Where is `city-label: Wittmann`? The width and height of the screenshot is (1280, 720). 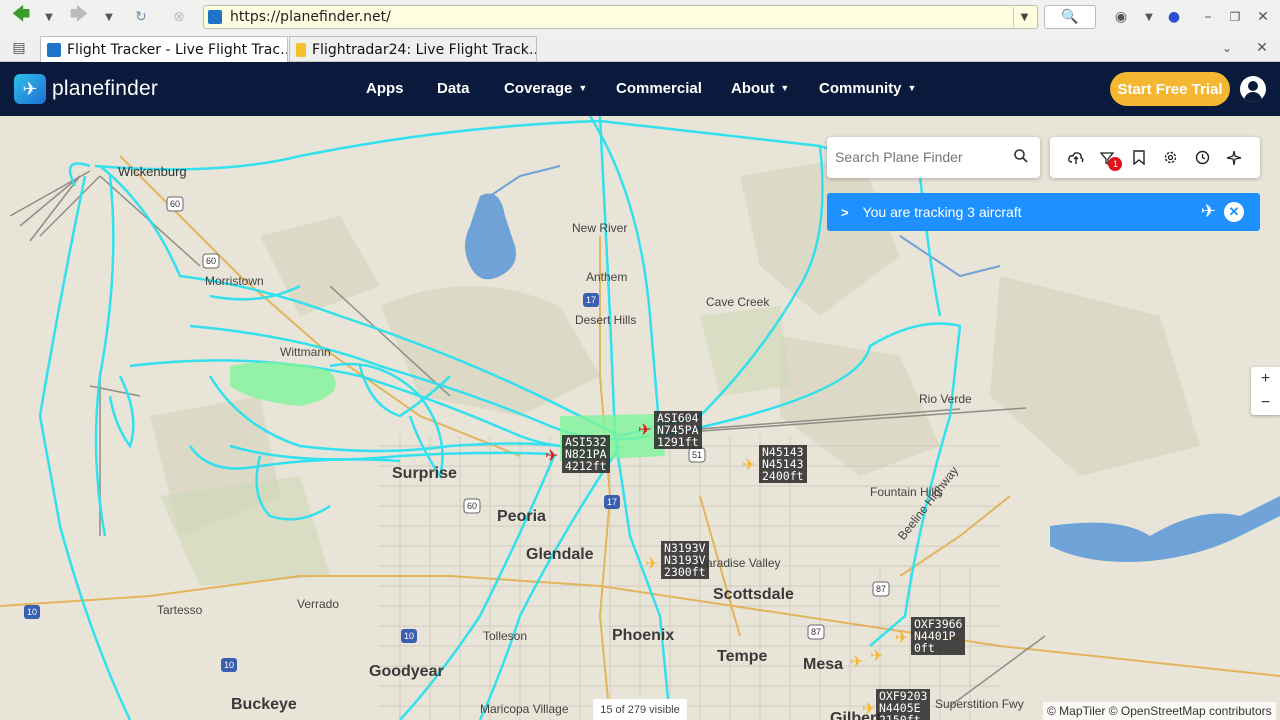 city-label: Wittmann is located at coordinates (305, 352).